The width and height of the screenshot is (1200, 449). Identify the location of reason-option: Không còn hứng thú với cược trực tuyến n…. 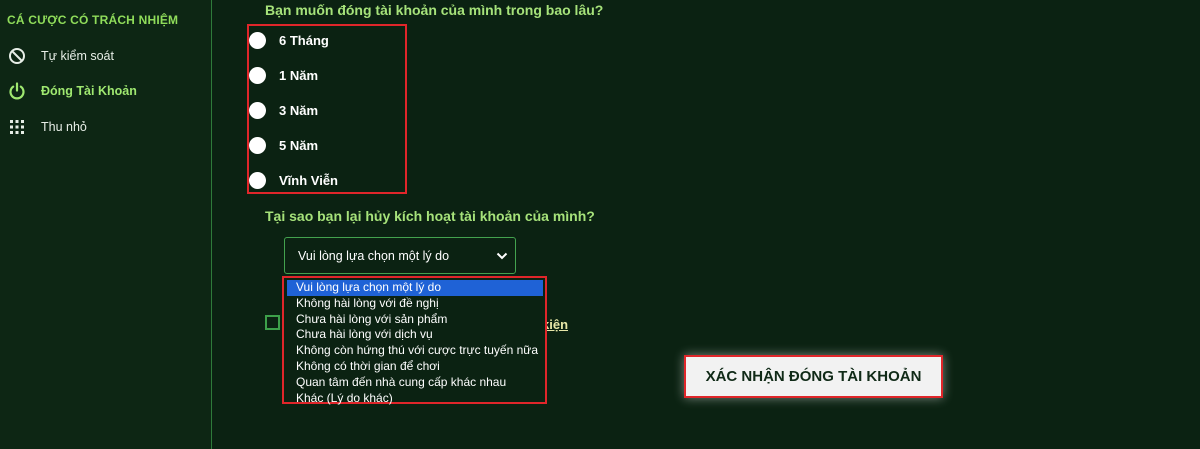
(415, 351).